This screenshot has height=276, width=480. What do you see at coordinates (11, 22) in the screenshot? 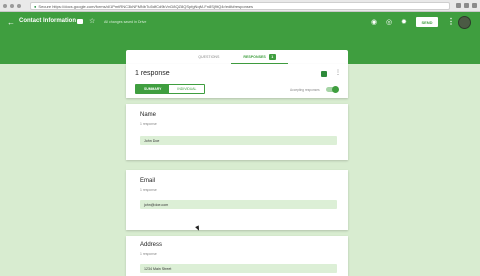
I see `arrow-left-icon: ←` at bounding box center [11, 22].